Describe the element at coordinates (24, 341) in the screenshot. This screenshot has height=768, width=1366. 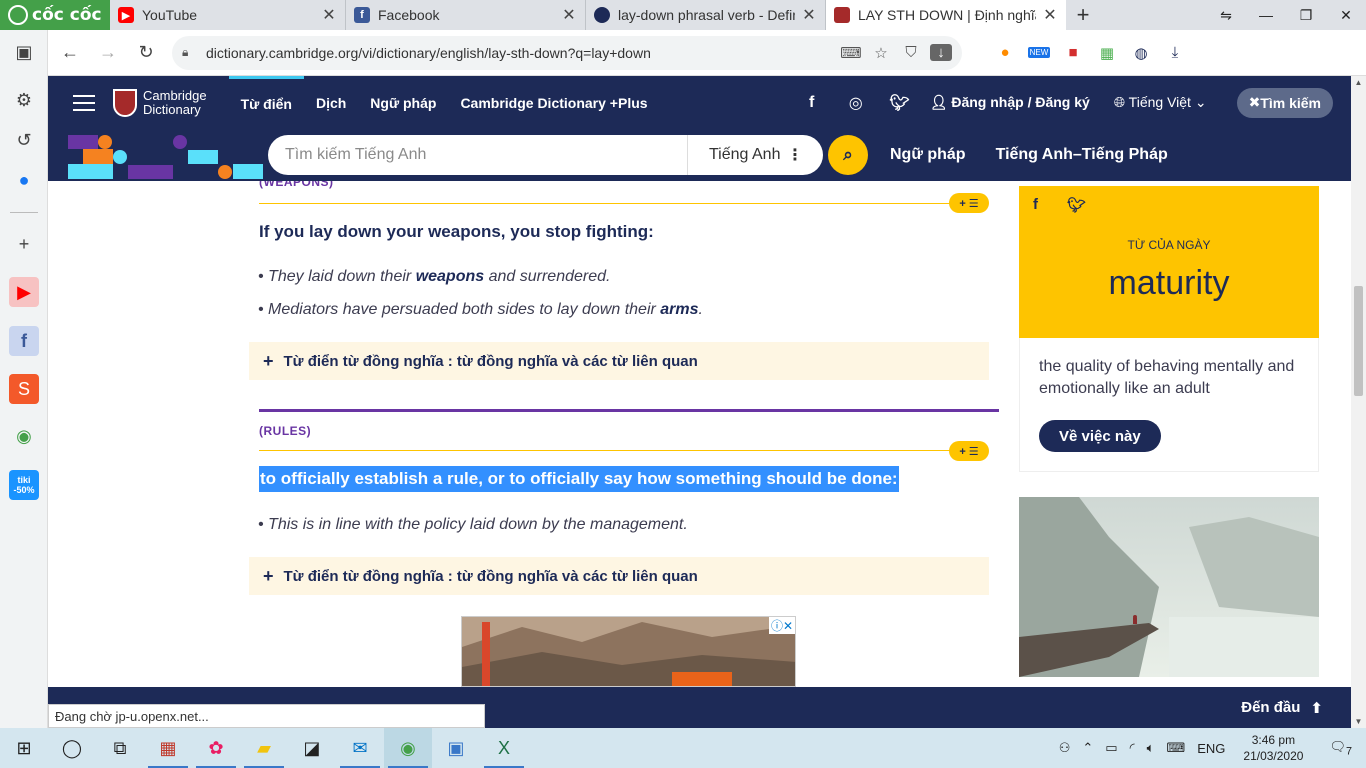
I see `facebook-app-icon: f` at that location.